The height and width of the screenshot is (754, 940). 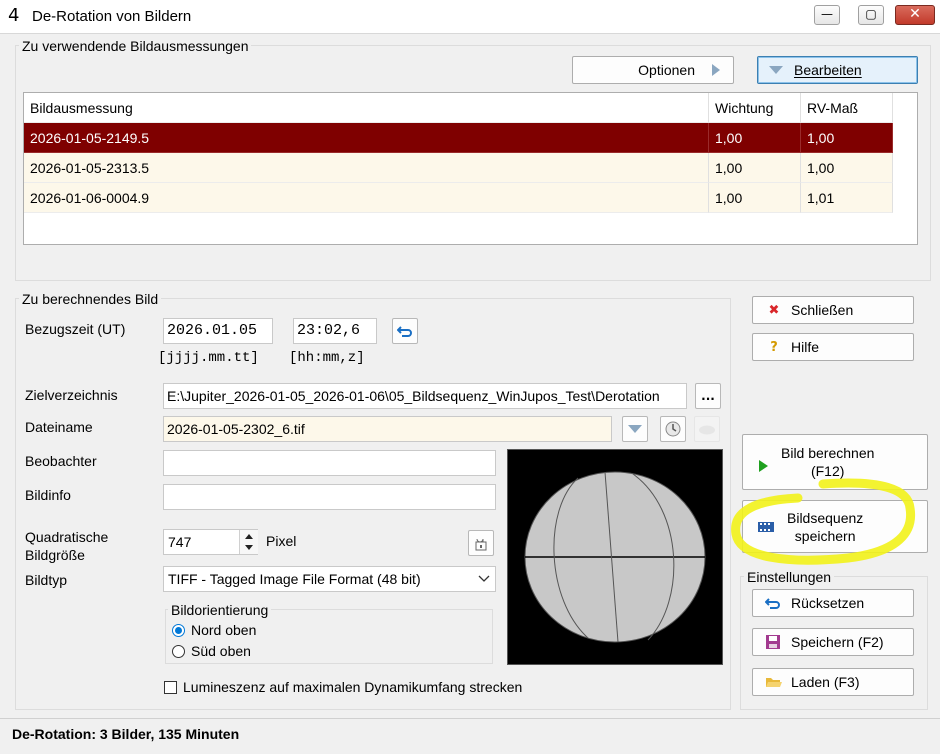 What do you see at coordinates (224, 630) in the screenshot?
I see `north-radio-label: Nord oben` at bounding box center [224, 630].